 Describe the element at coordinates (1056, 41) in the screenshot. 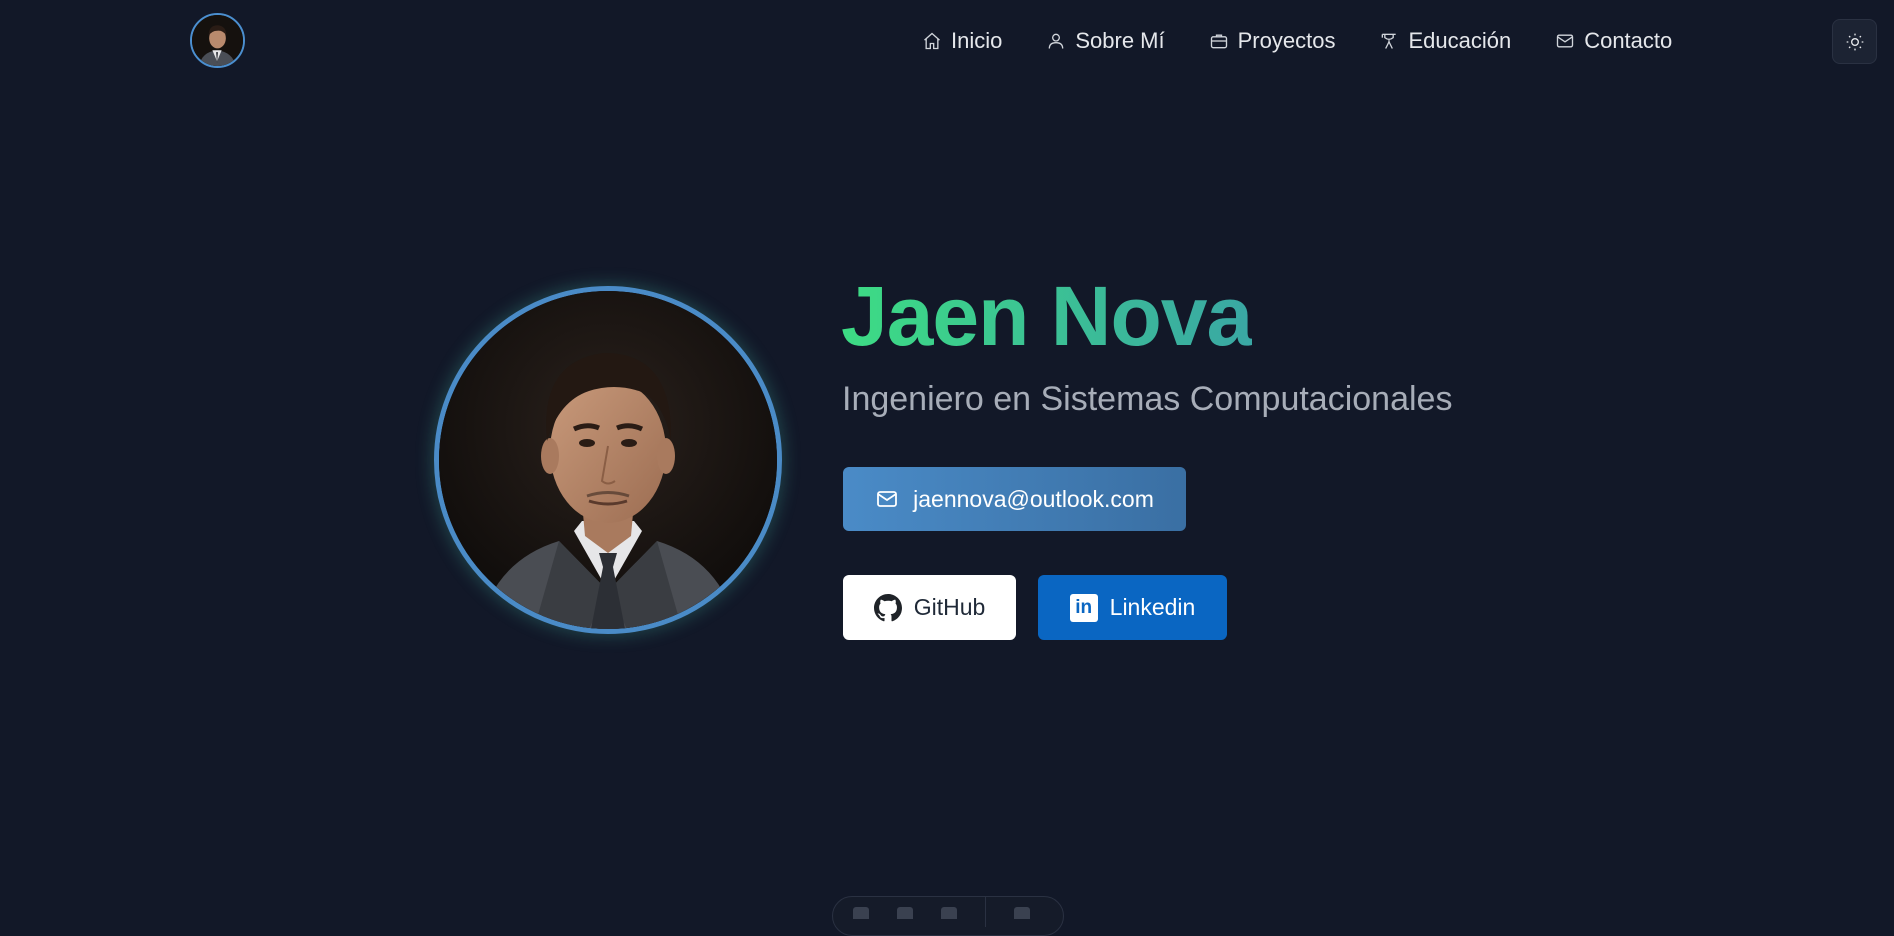

I see `user-icon` at that location.